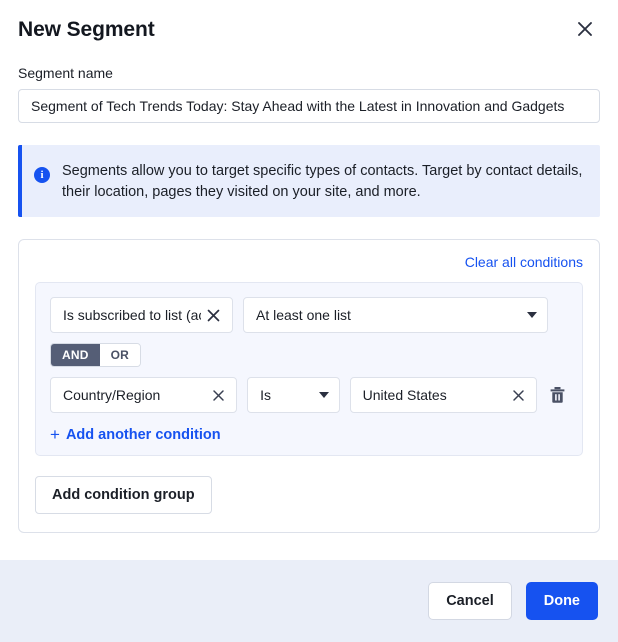 The width and height of the screenshot is (618, 642). Describe the element at coordinates (266, 395) in the screenshot. I see `condition-operator-label-2: Is` at that location.